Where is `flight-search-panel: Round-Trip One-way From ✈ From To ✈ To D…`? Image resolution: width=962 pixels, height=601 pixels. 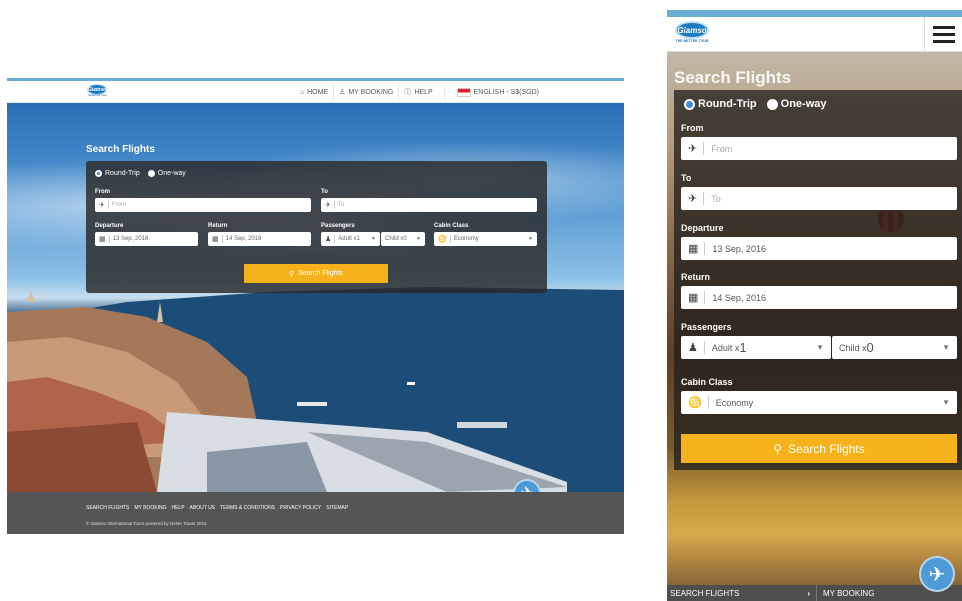 flight-search-panel: Round-Trip One-way From ✈ From To ✈ To D… is located at coordinates (316, 227).